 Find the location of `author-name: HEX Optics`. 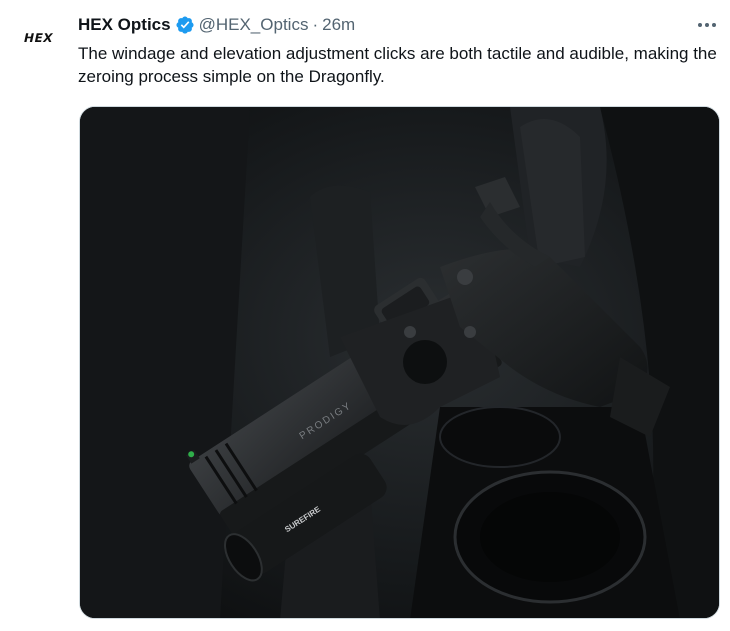

author-name: HEX Optics is located at coordinates (124, 25).